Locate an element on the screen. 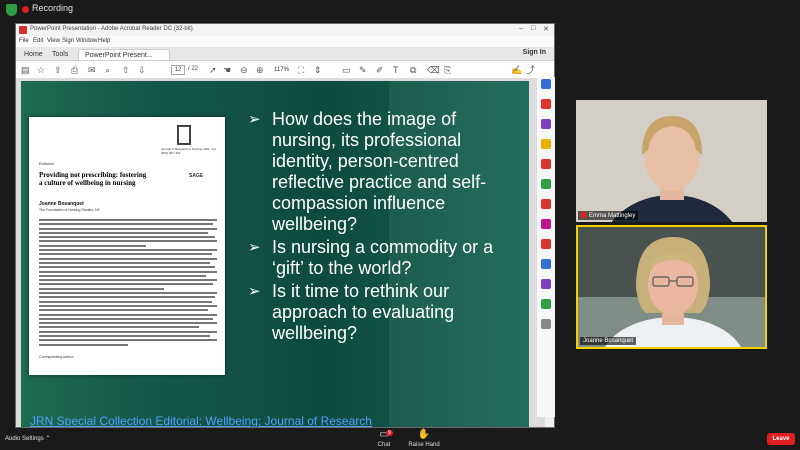 This screenshot has width=800, height=450. paper-body-text is located at coordinates (128, 285).